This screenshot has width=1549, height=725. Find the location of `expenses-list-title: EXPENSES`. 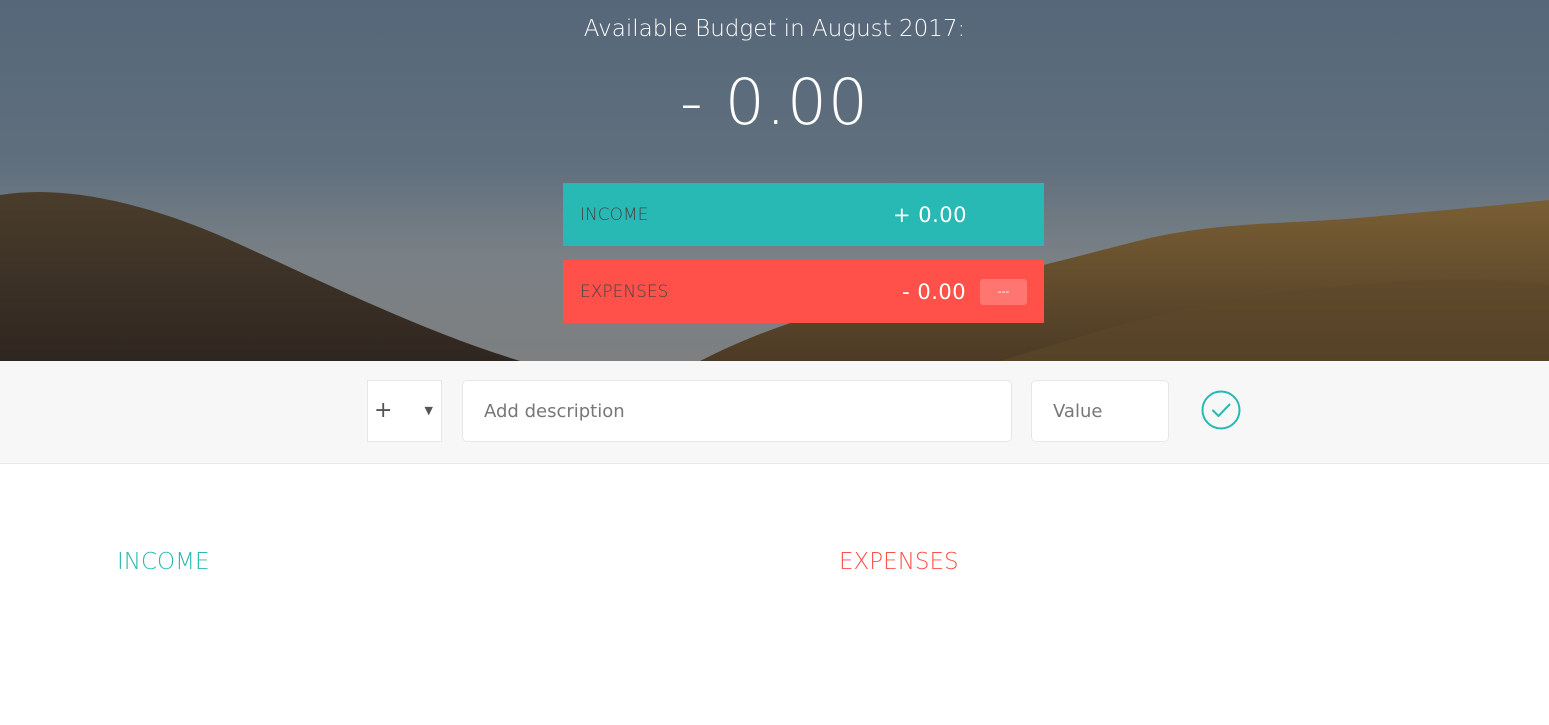

expenses-list-title: EXPENSES is located at coordinates (899, 562).